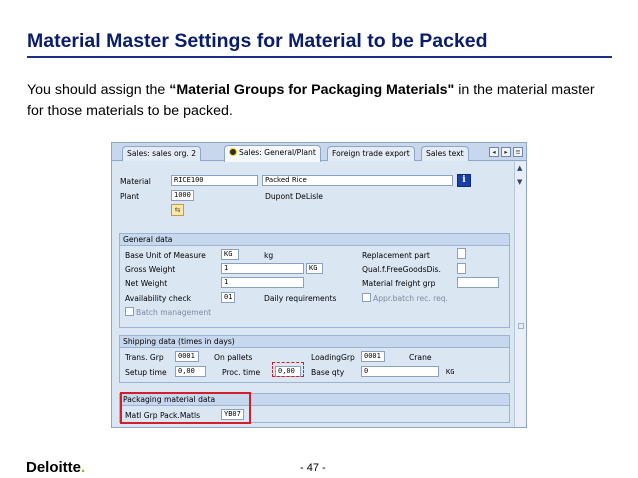 This screenshot has width=638, height=478. What do you see at coordinates (241, 372) in the screenshot?
I see `proc-time-label: Proc. time` at bounding box center [241, 372].